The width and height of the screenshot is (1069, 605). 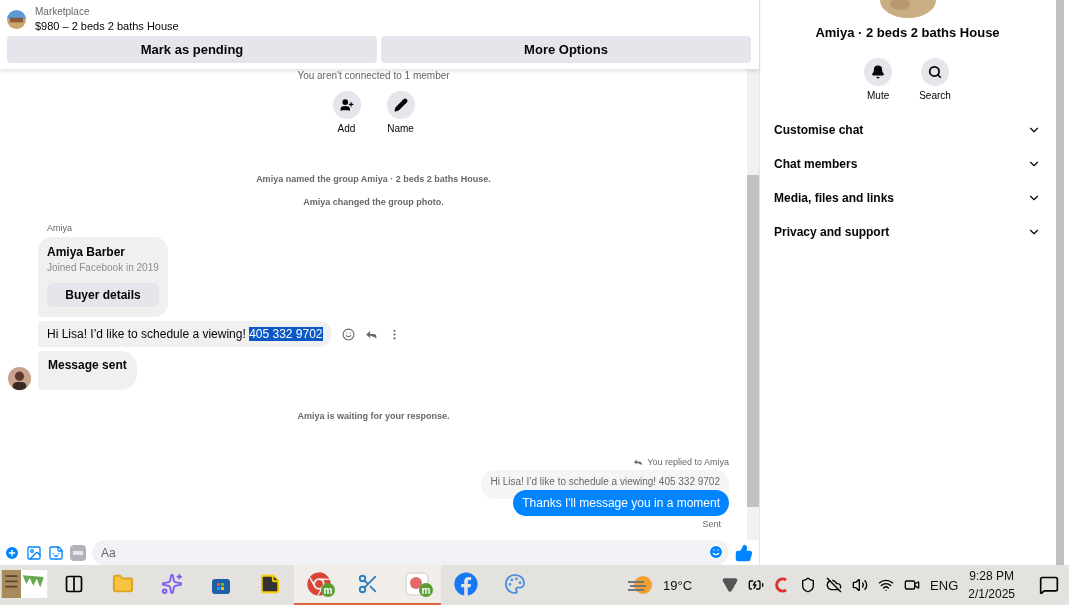 What do you see at coordinates (907, 130) in the screenshot?
I see `section-header: Customise chat` at bounding box center [907, 130].